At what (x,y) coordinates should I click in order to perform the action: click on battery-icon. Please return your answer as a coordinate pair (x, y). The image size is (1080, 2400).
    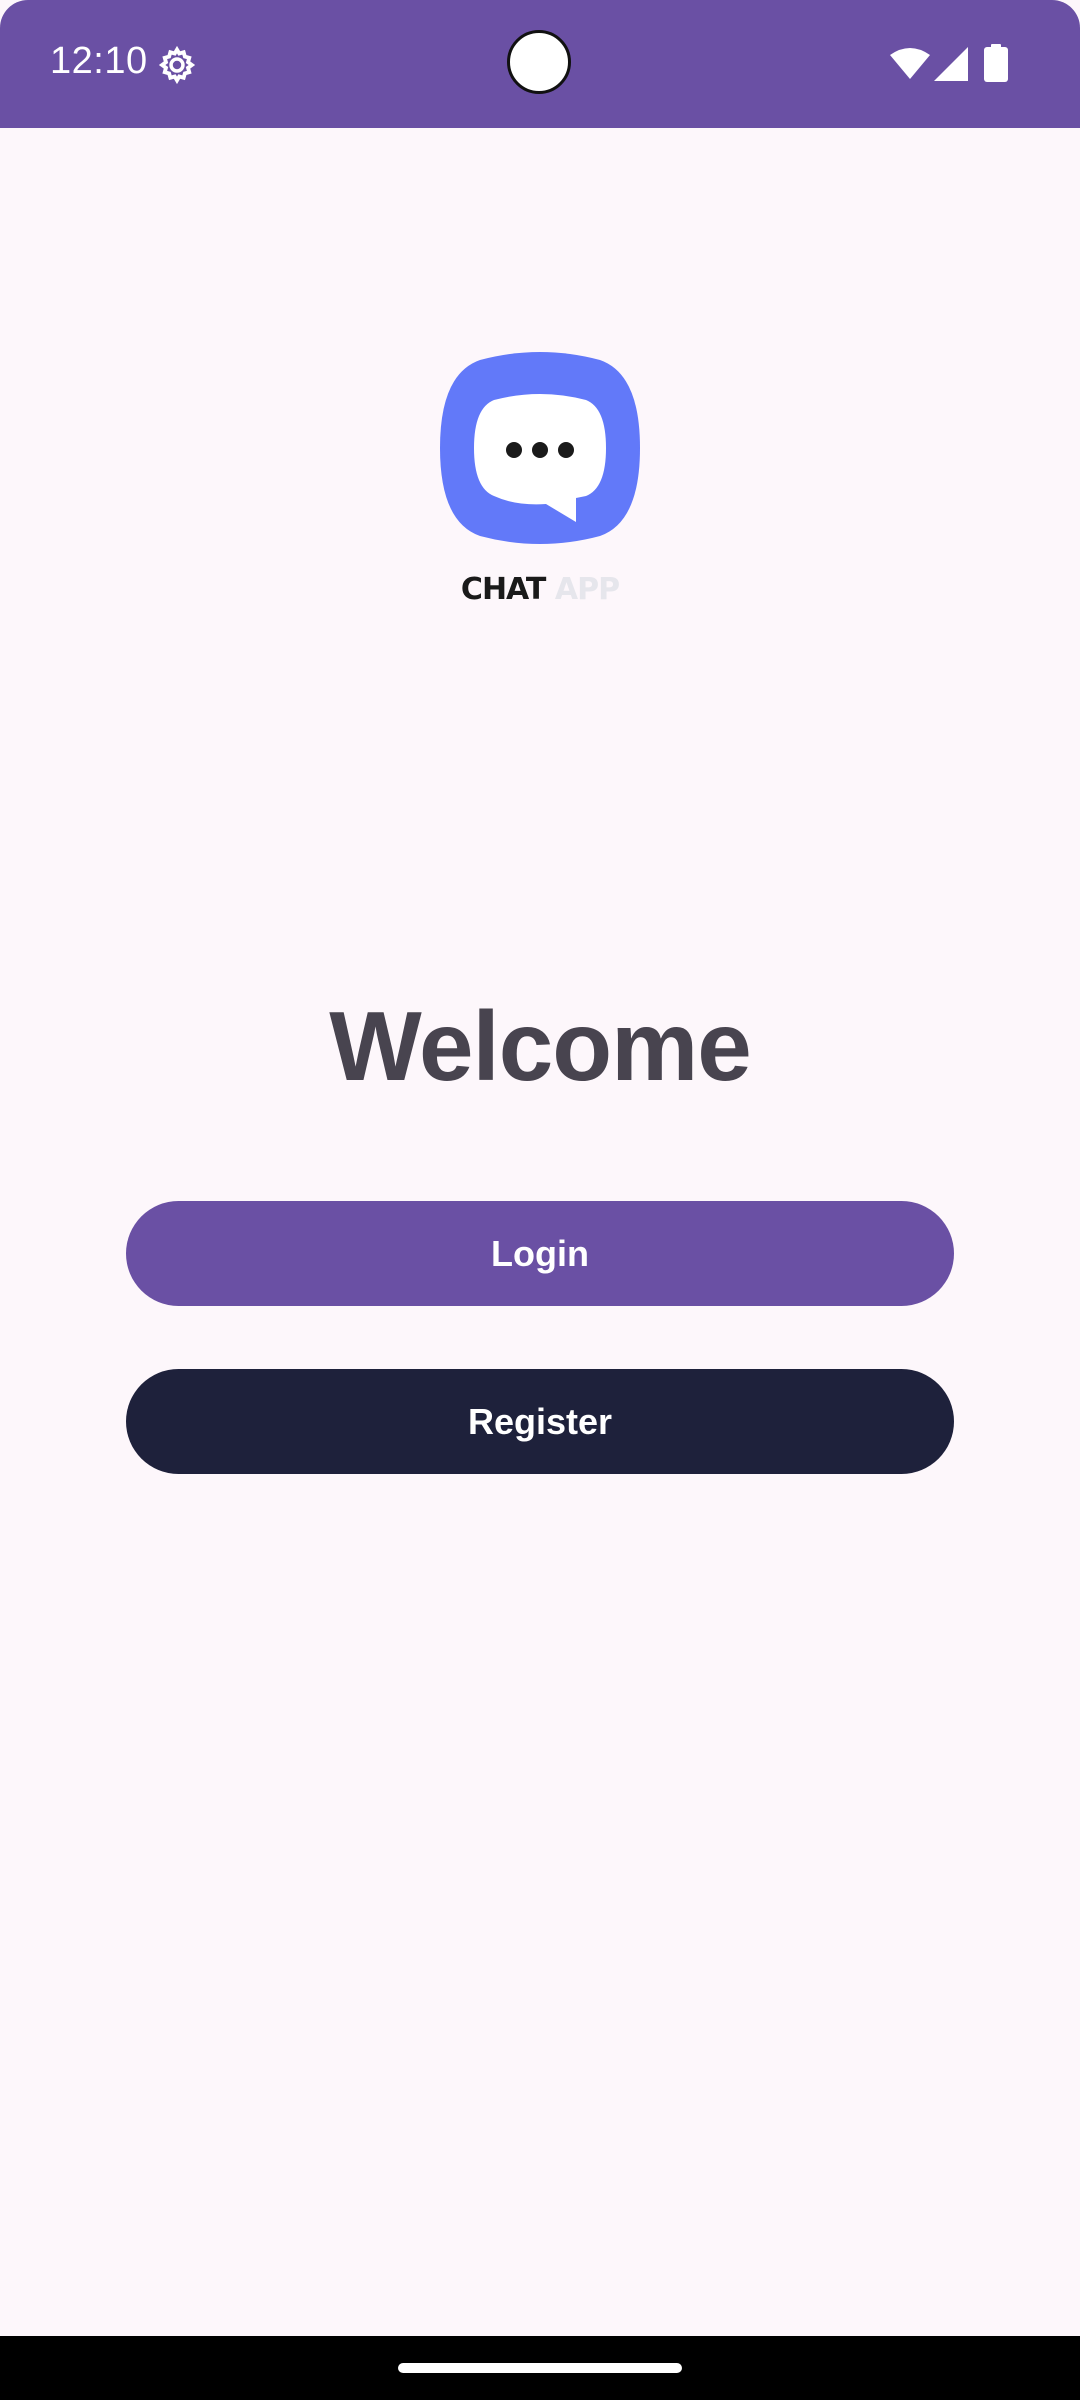
    Looking at the image, I should click on (996, 63).